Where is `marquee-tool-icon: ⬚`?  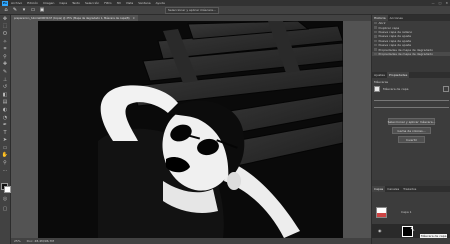
marquee-tool-icon: ⬚ is located at coordinates (5, 27).